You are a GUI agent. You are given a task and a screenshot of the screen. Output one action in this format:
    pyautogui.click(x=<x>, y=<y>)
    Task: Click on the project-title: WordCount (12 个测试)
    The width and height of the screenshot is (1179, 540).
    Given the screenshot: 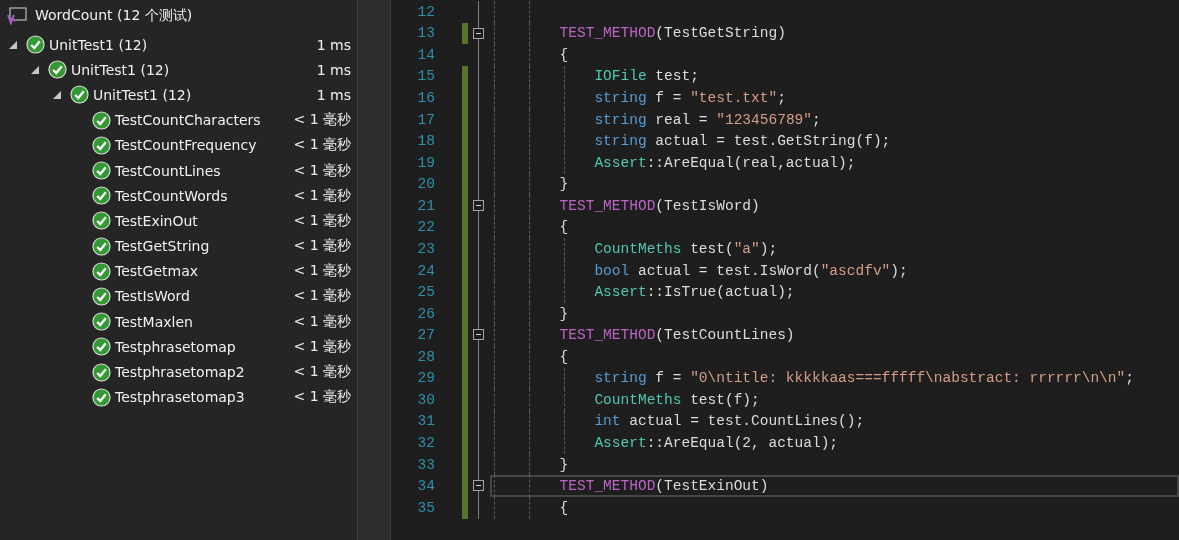 What is the action you would take?
    pyautogui.click(x=114, y=16)
    